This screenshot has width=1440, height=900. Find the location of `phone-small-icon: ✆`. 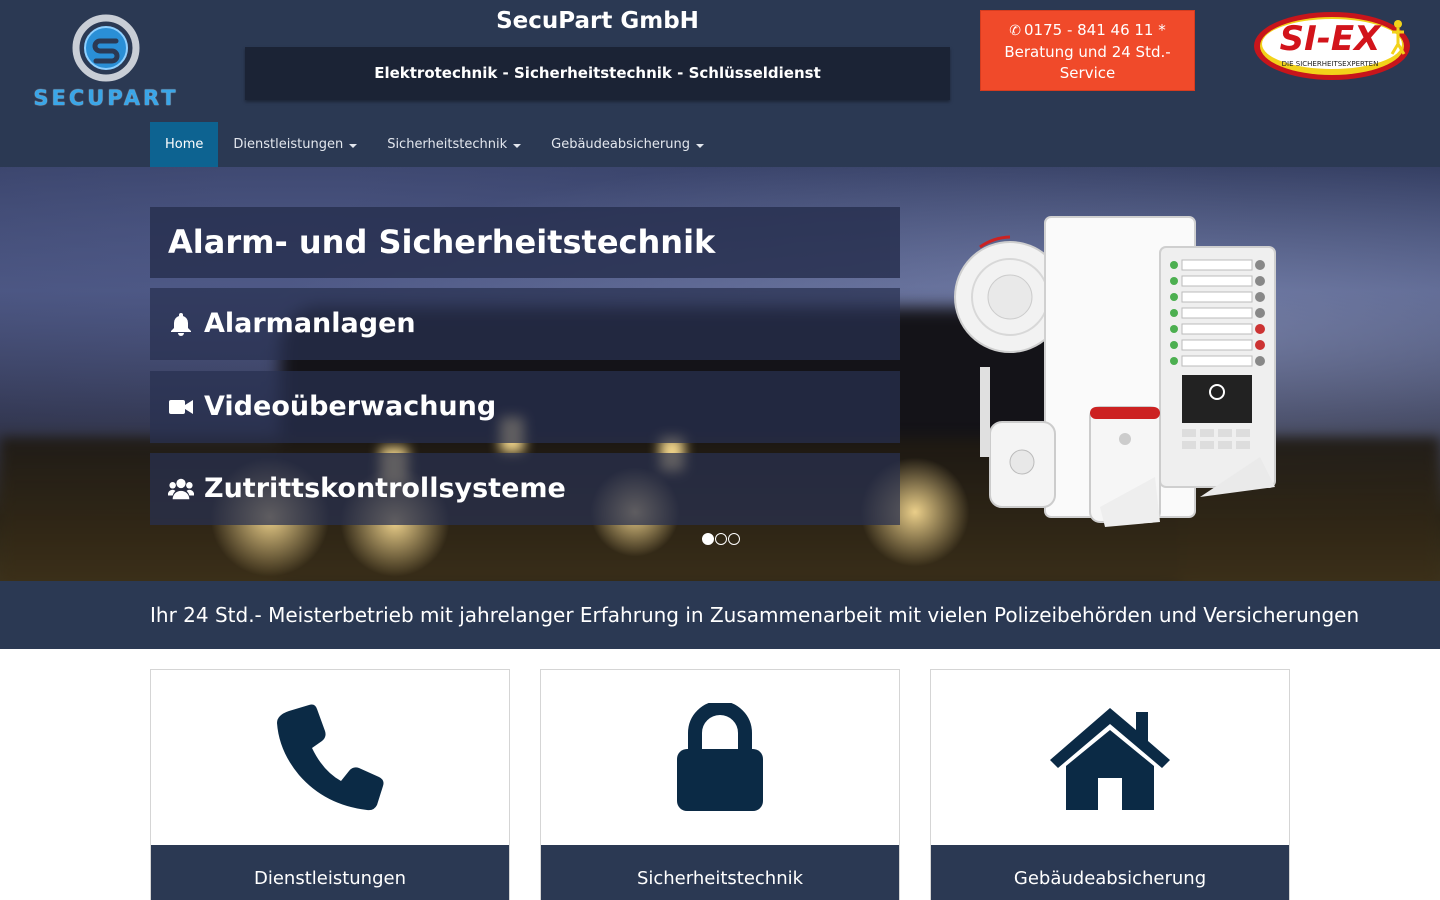

phone-small-icon: ✆ is located at coordinates (1015, 31).